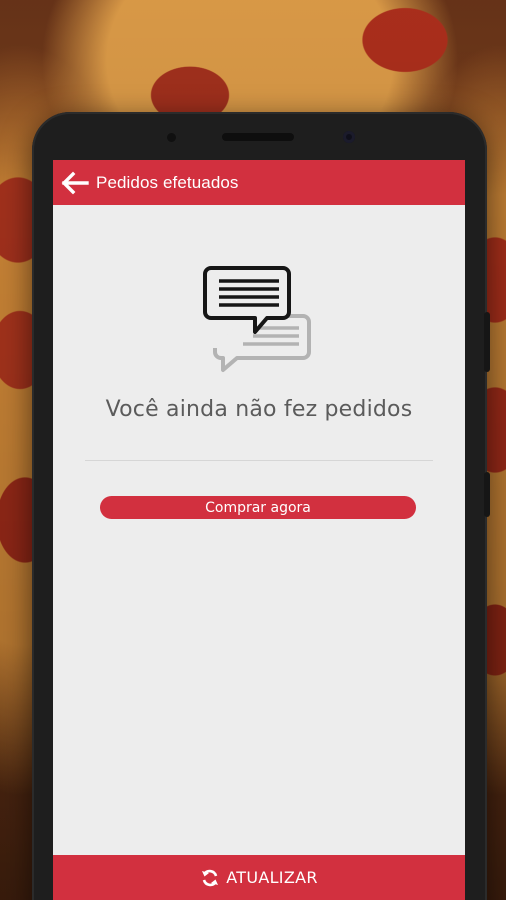  I want to click on back-button, so click(75, 182).